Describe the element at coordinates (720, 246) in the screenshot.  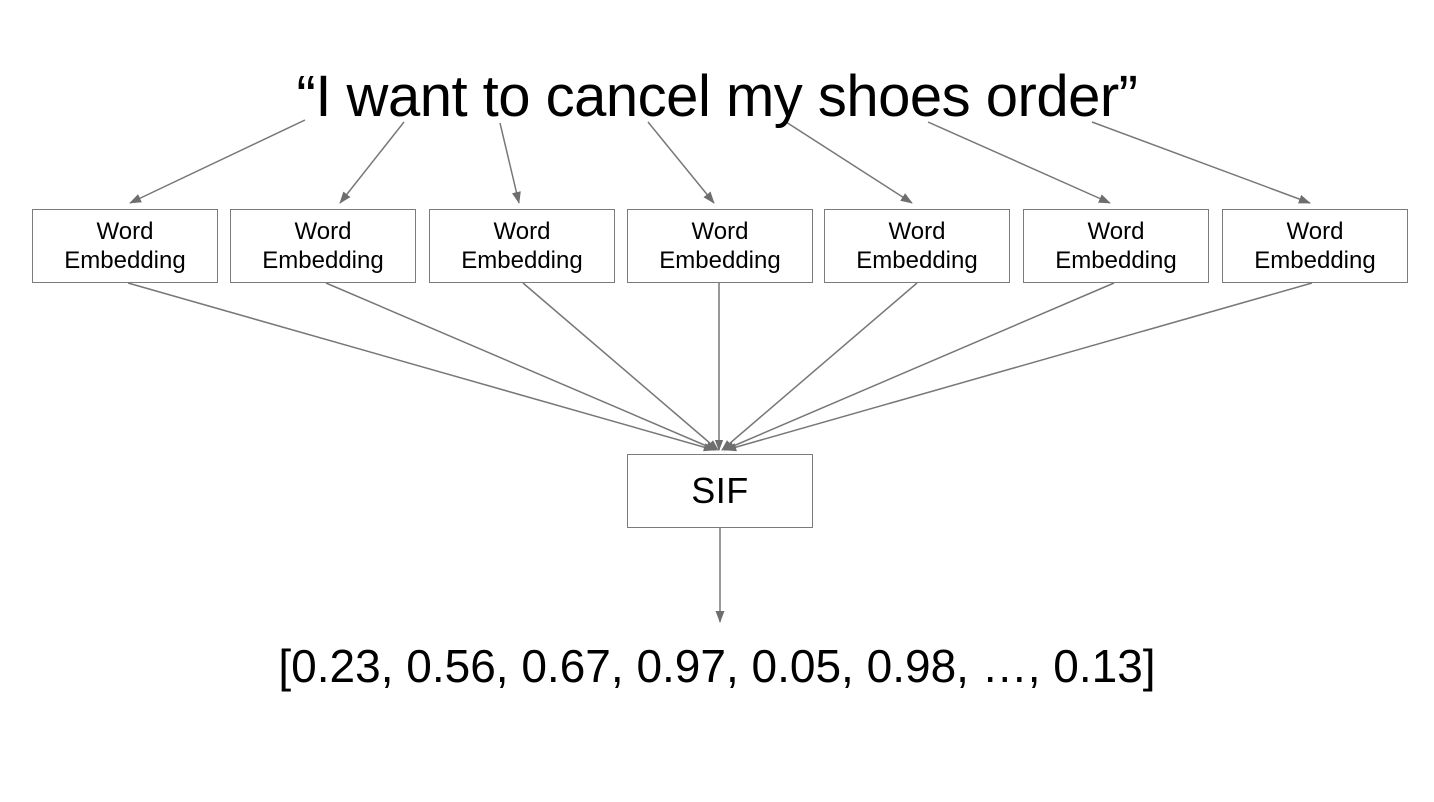
I see `word-embedding-box-4: Word Embedding` at that location.